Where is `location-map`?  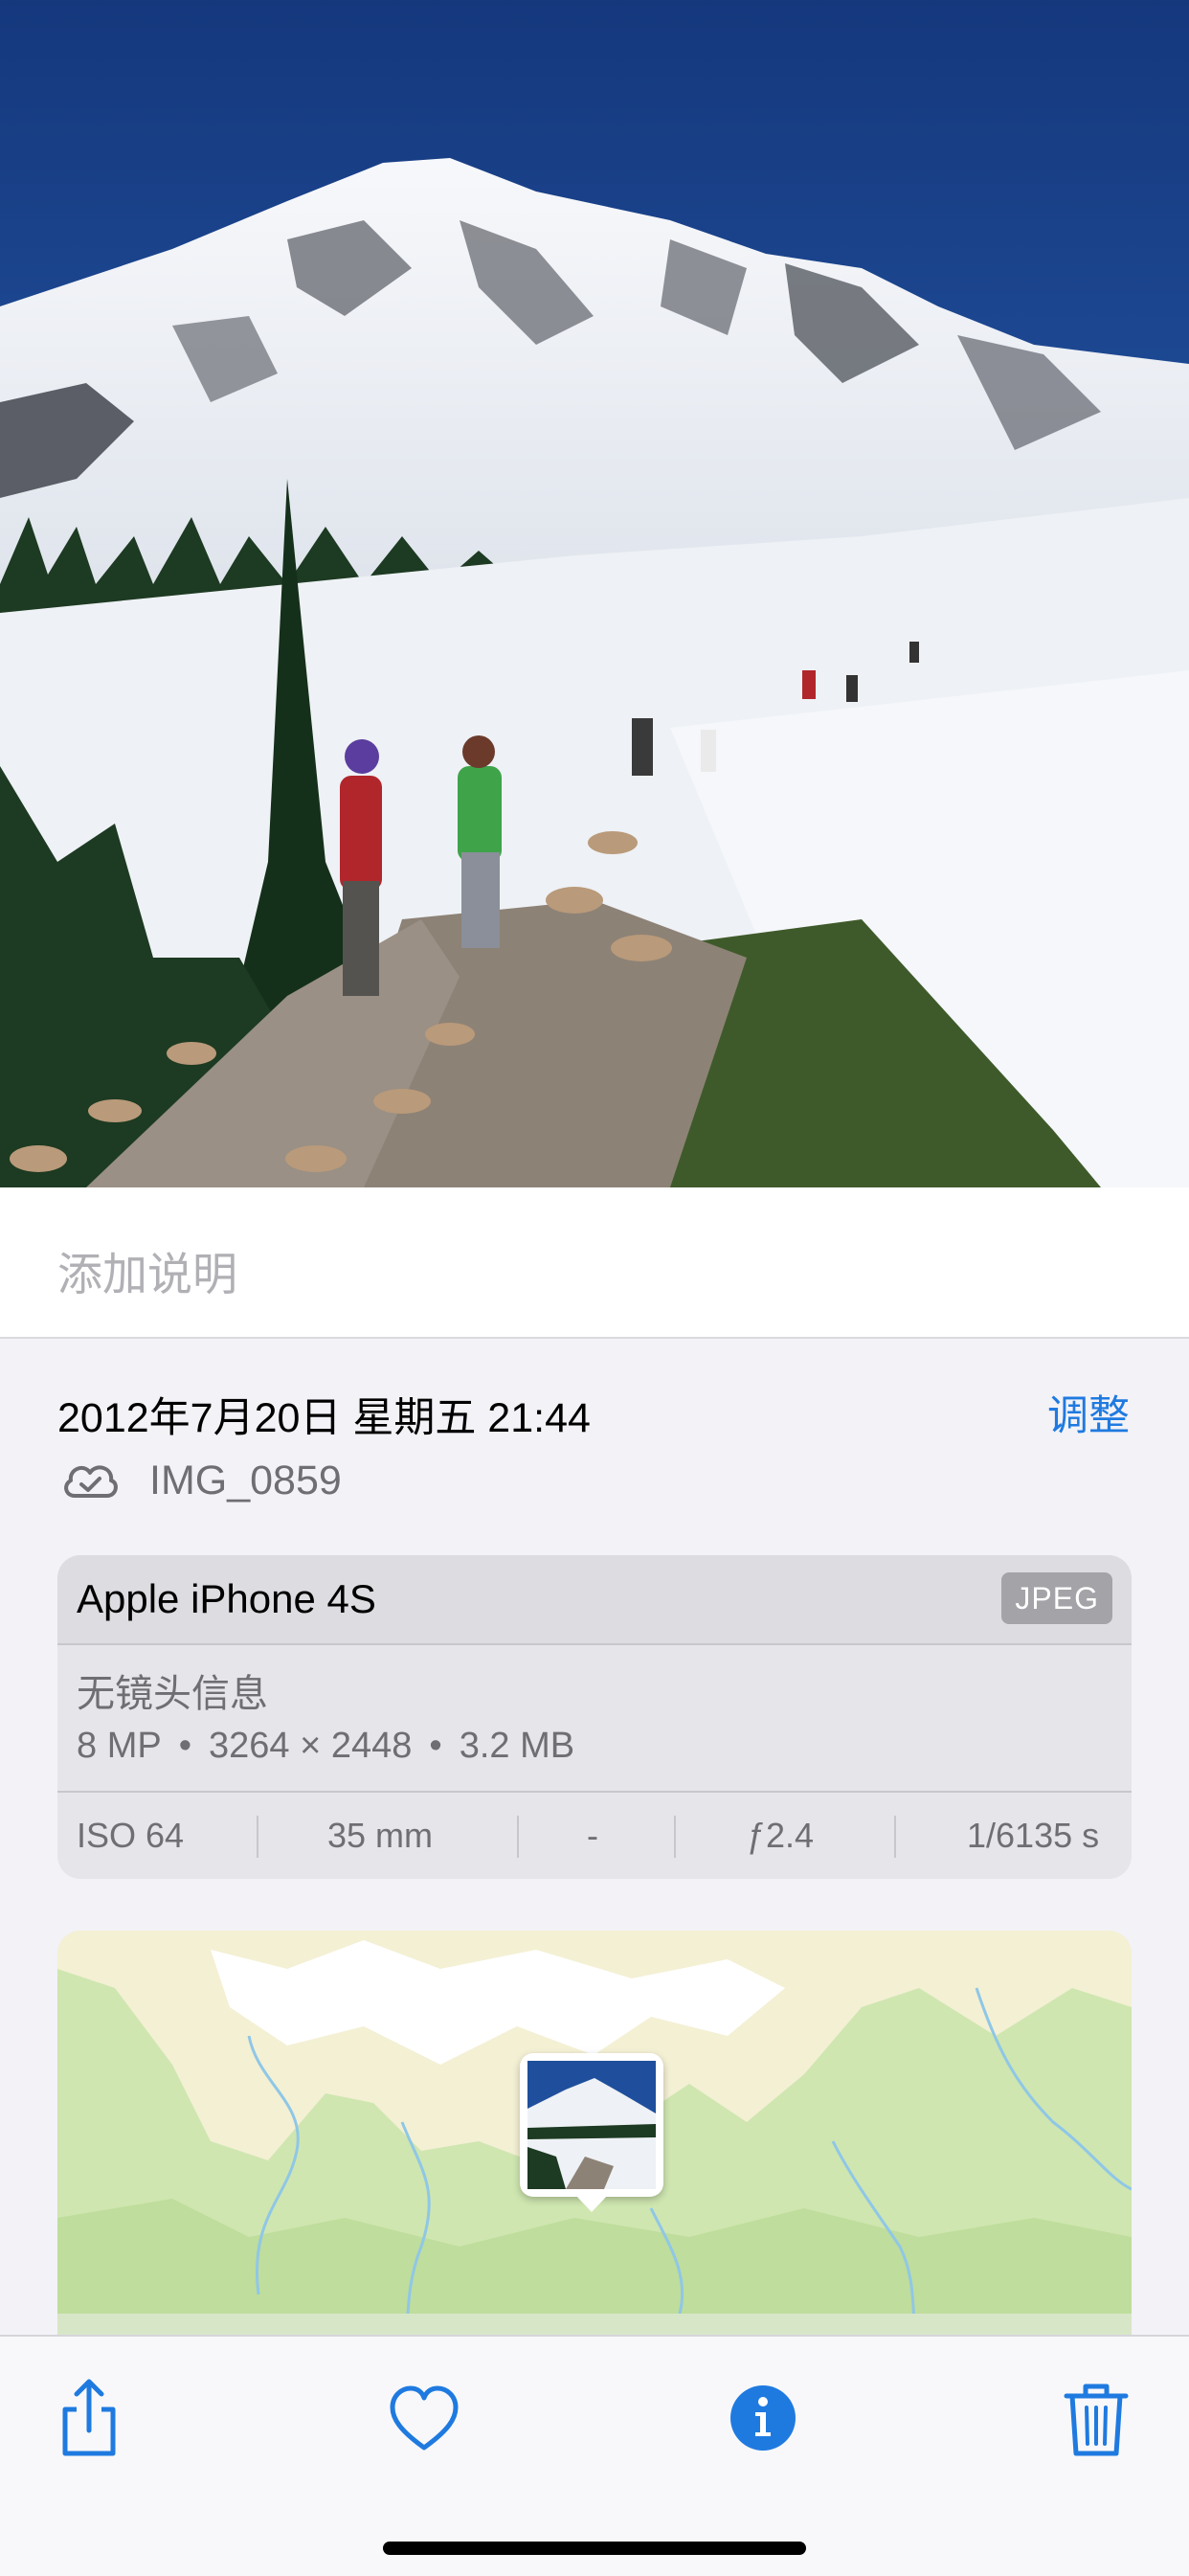 location-map is located at coordinates (594, 2141).